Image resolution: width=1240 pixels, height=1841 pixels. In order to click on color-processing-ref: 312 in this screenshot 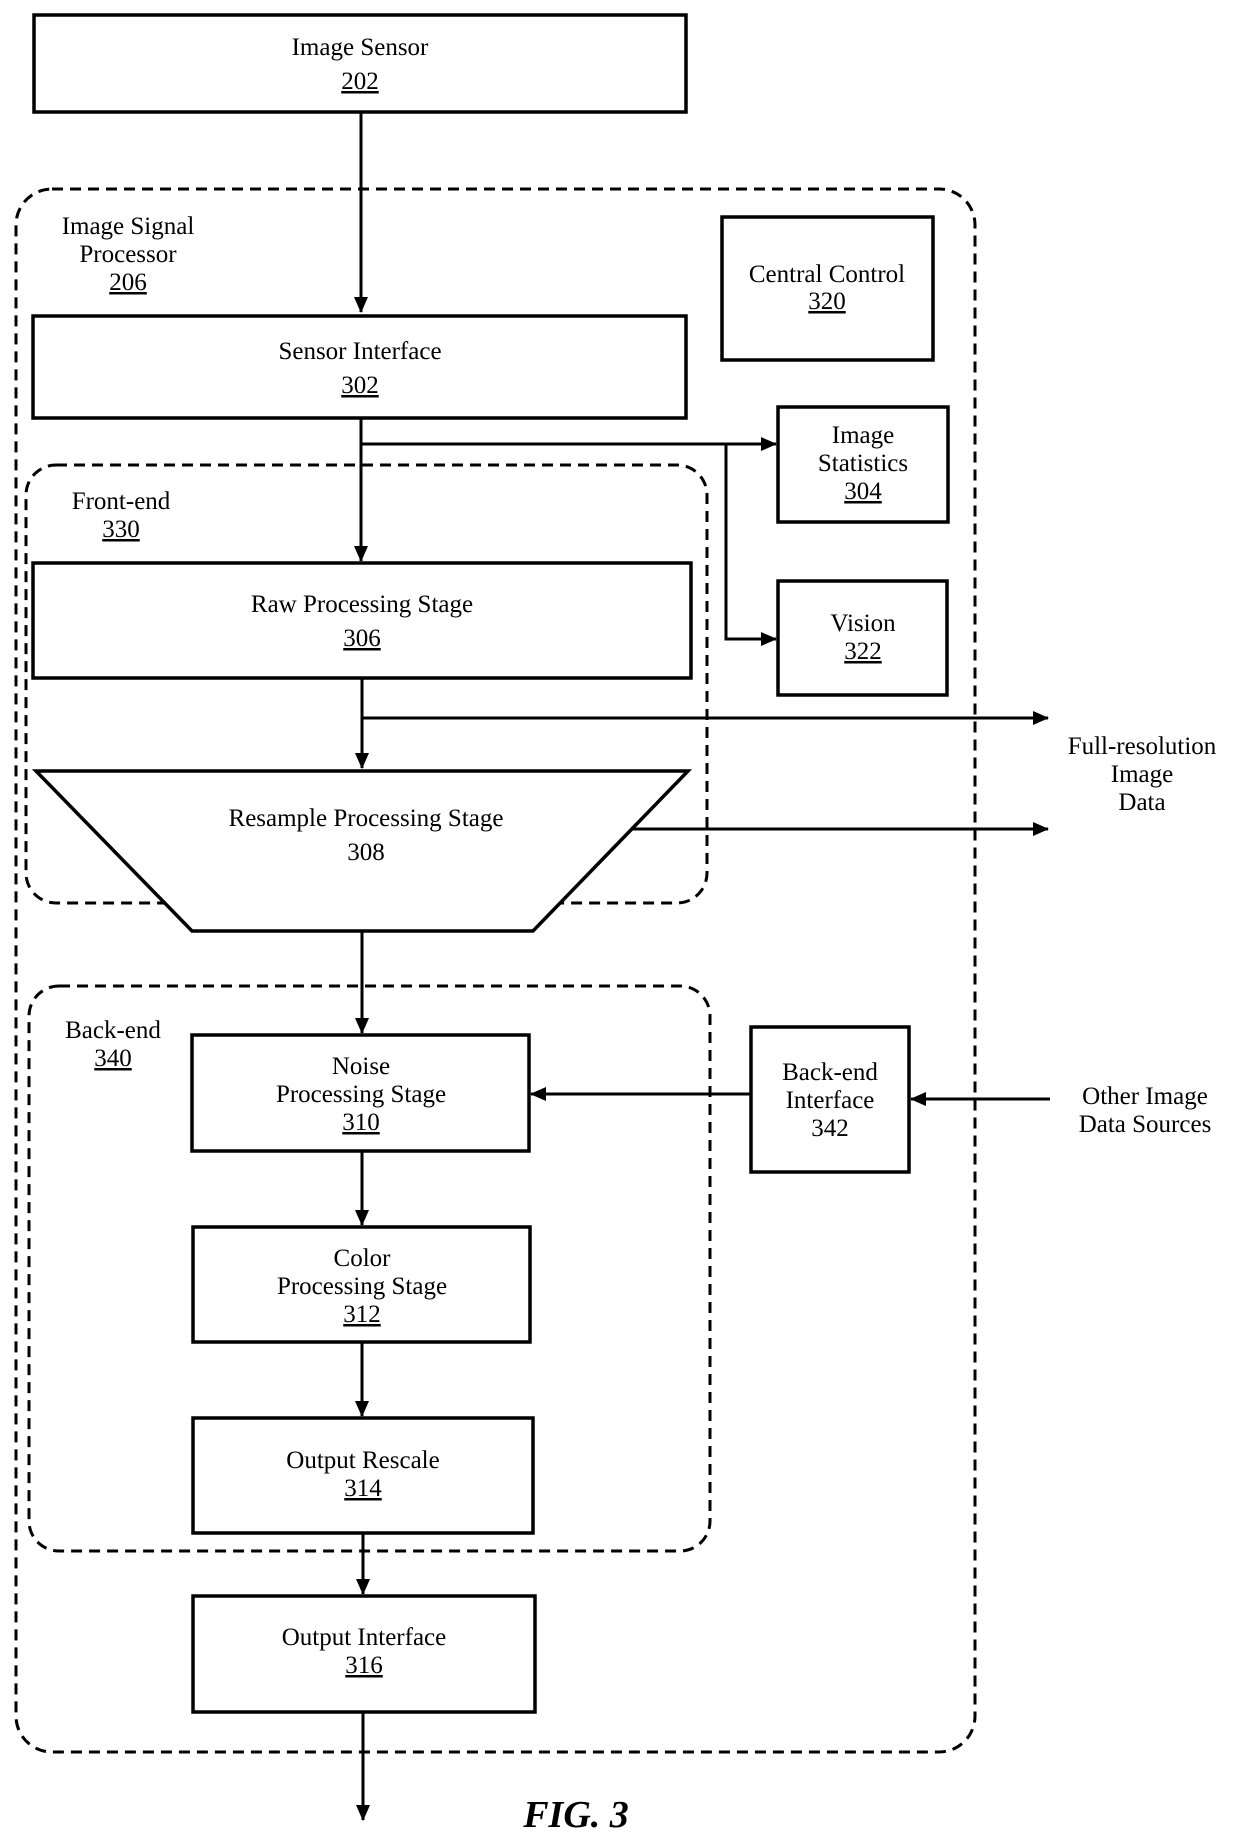, I will do `click(362, 1314)`.